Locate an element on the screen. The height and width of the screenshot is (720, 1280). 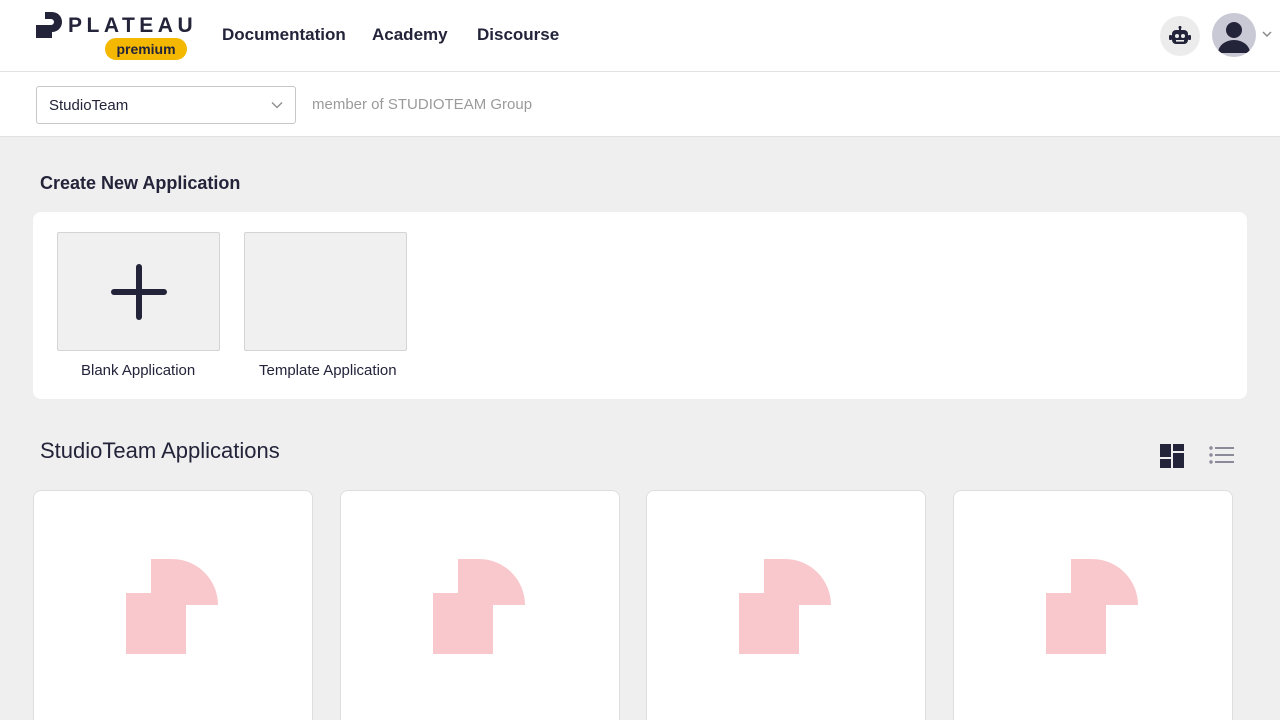
nav-documentation: Documentation is located at coordinates (284, 35).